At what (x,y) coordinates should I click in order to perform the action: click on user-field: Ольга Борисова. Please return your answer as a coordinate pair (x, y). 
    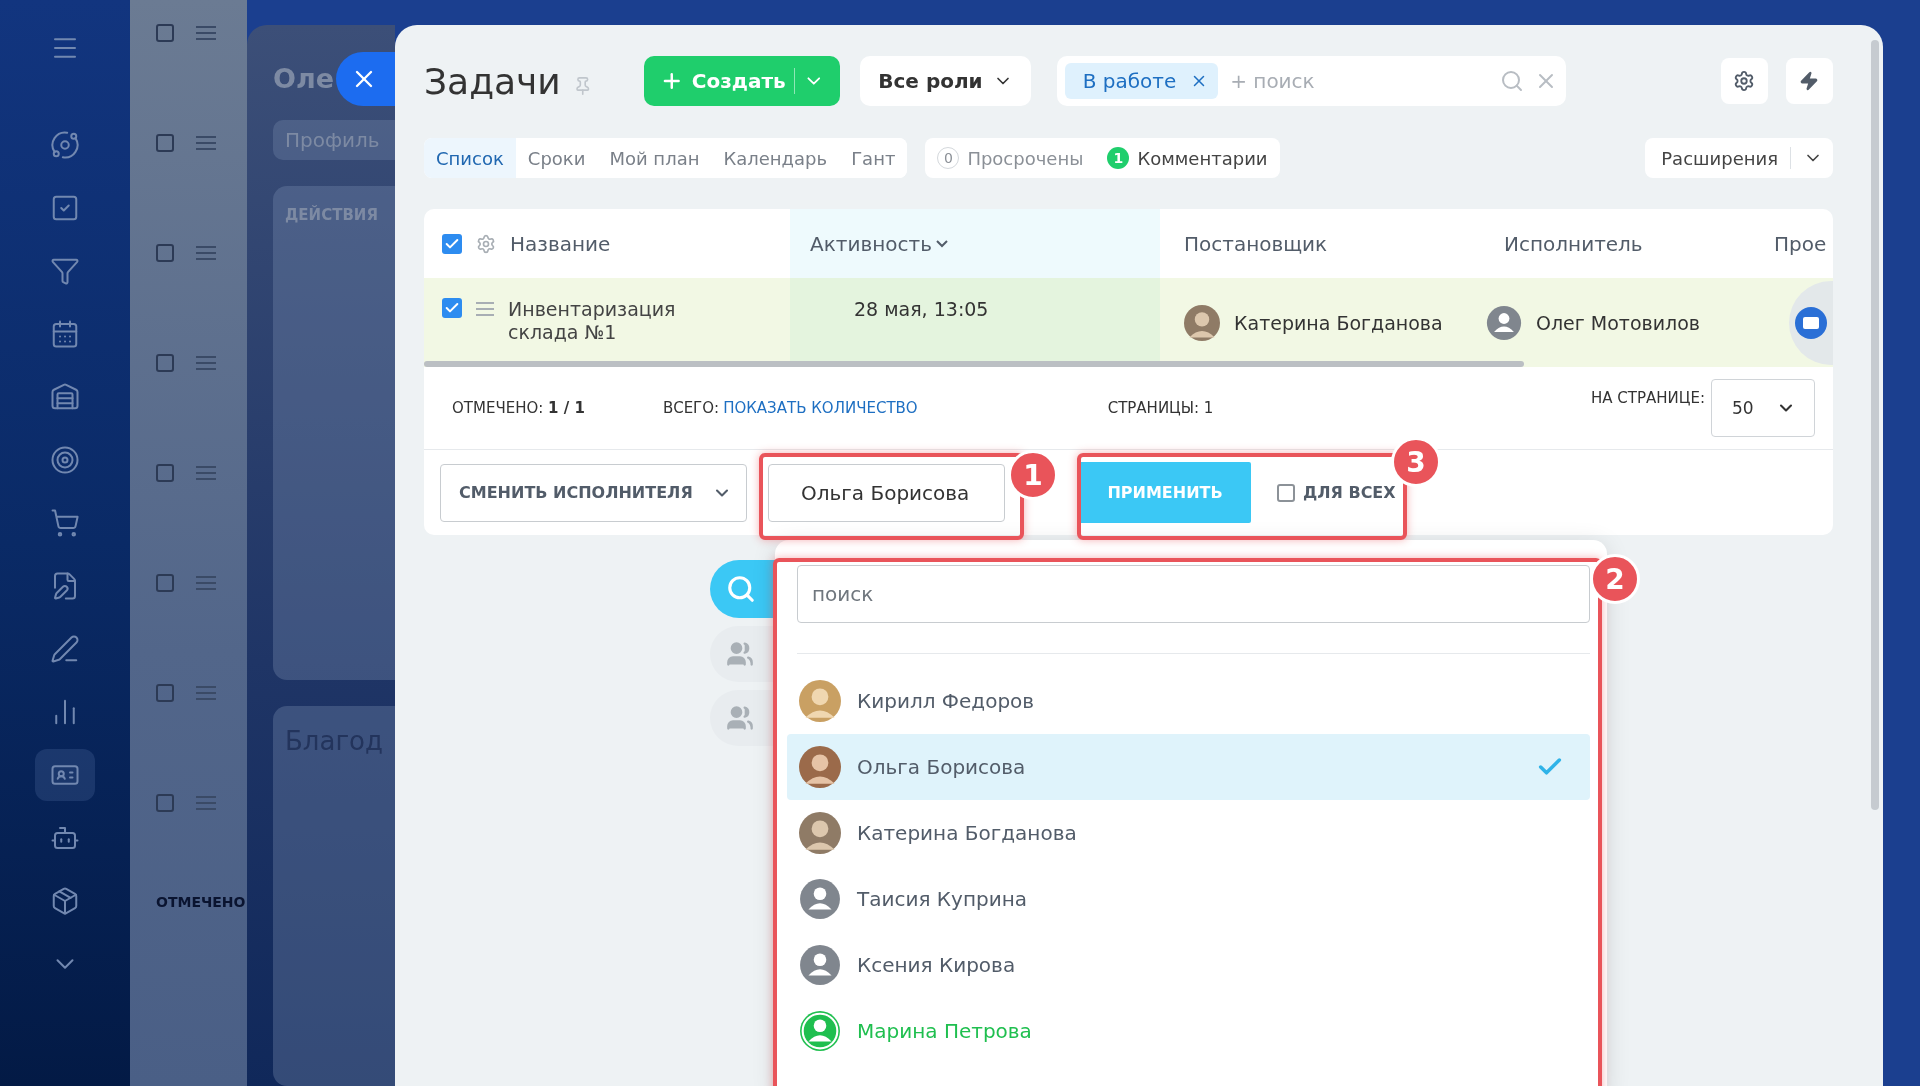
    Looking at the image, I should click on (886, 492).